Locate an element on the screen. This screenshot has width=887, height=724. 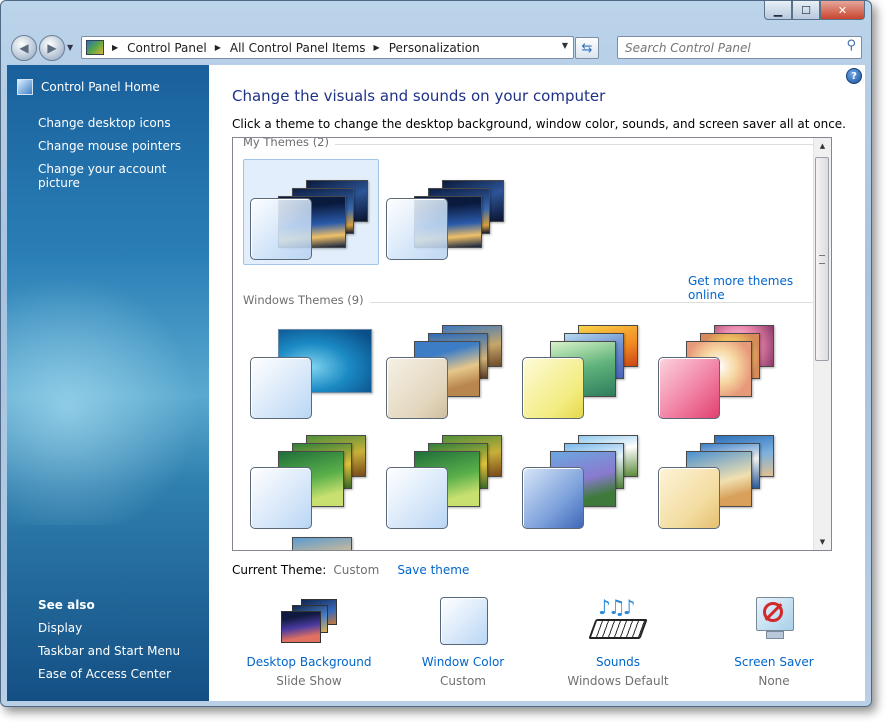
sidebar-glow is located at coordinates (108, 395).